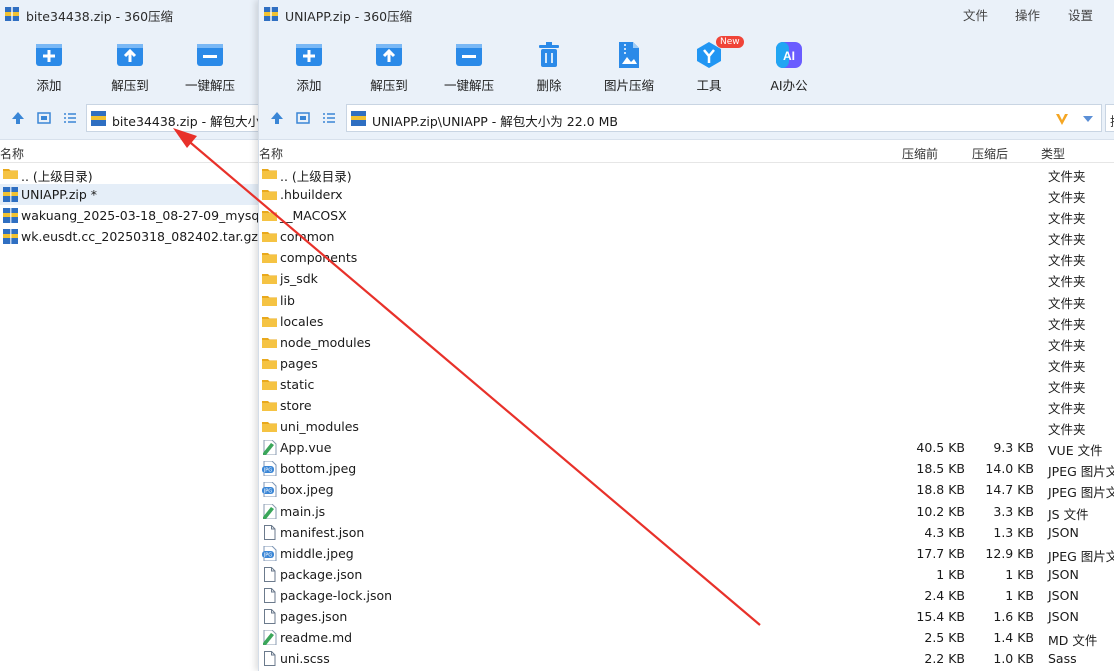  I want to click on list-item: uni_modules 文件夹, so click(686, 426).